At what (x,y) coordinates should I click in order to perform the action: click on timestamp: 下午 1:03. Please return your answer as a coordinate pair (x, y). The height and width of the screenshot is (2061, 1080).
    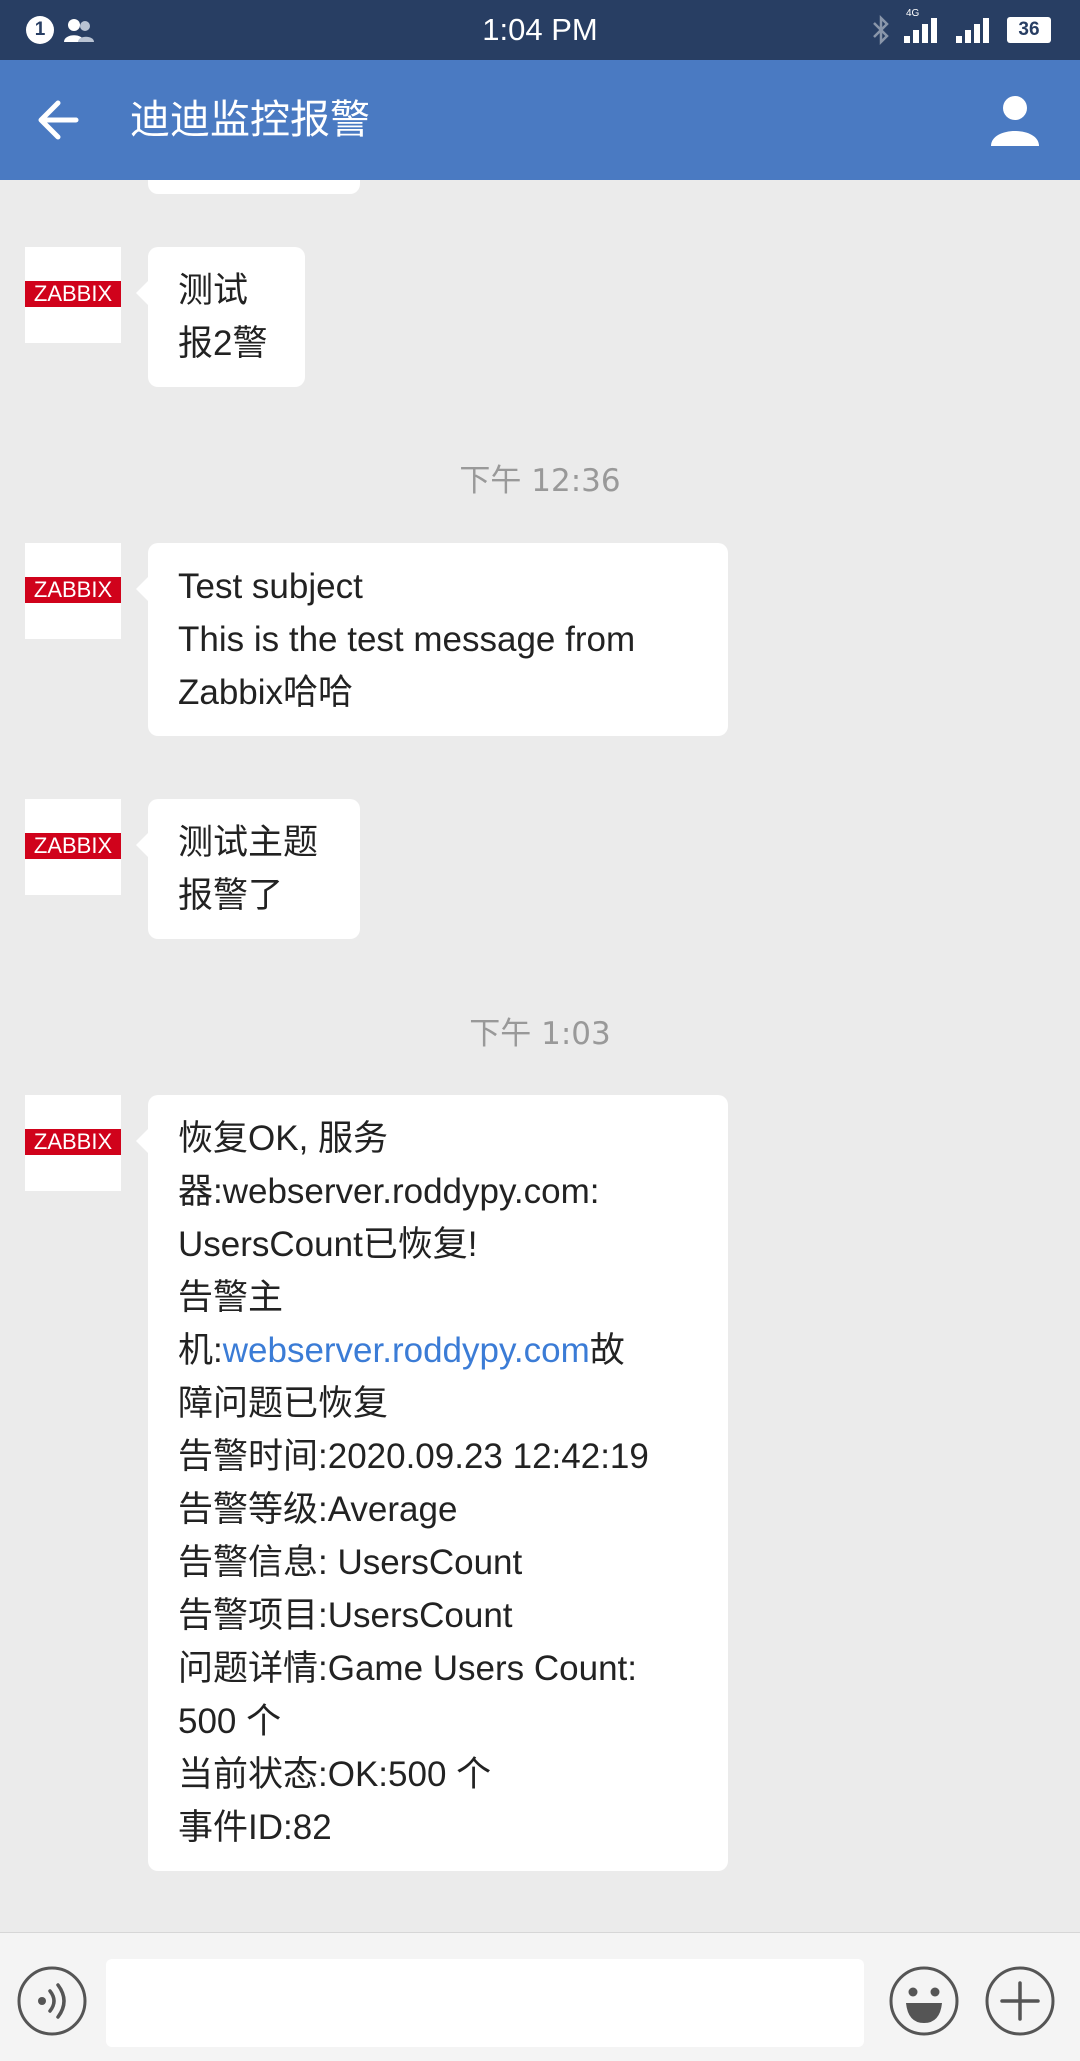
    Looking at the image, I should click on (540, 1034).